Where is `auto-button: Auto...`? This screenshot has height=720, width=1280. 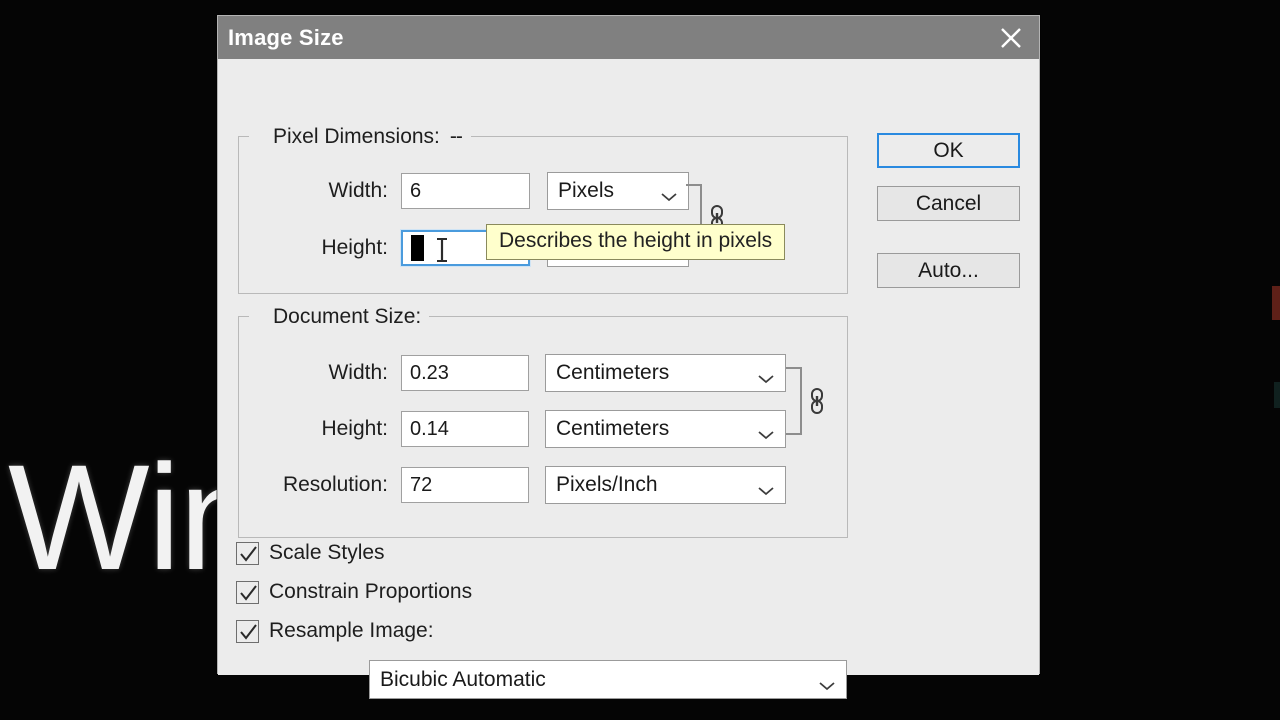 auto-button: Auto... is located at coordinates (948, 270).